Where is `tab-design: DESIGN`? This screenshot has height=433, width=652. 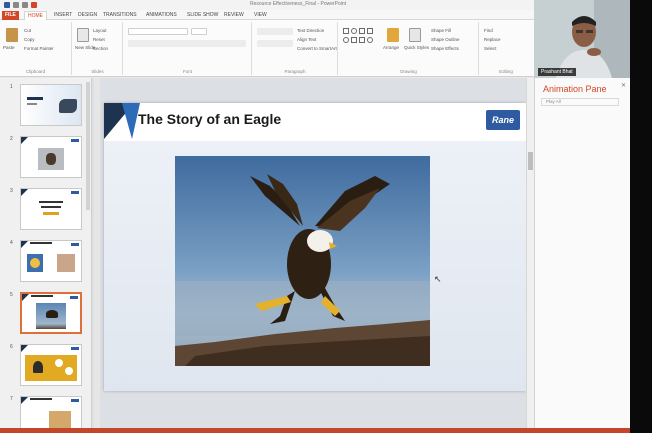 tab-design: DESIGN is located at coordinates (87, 15).